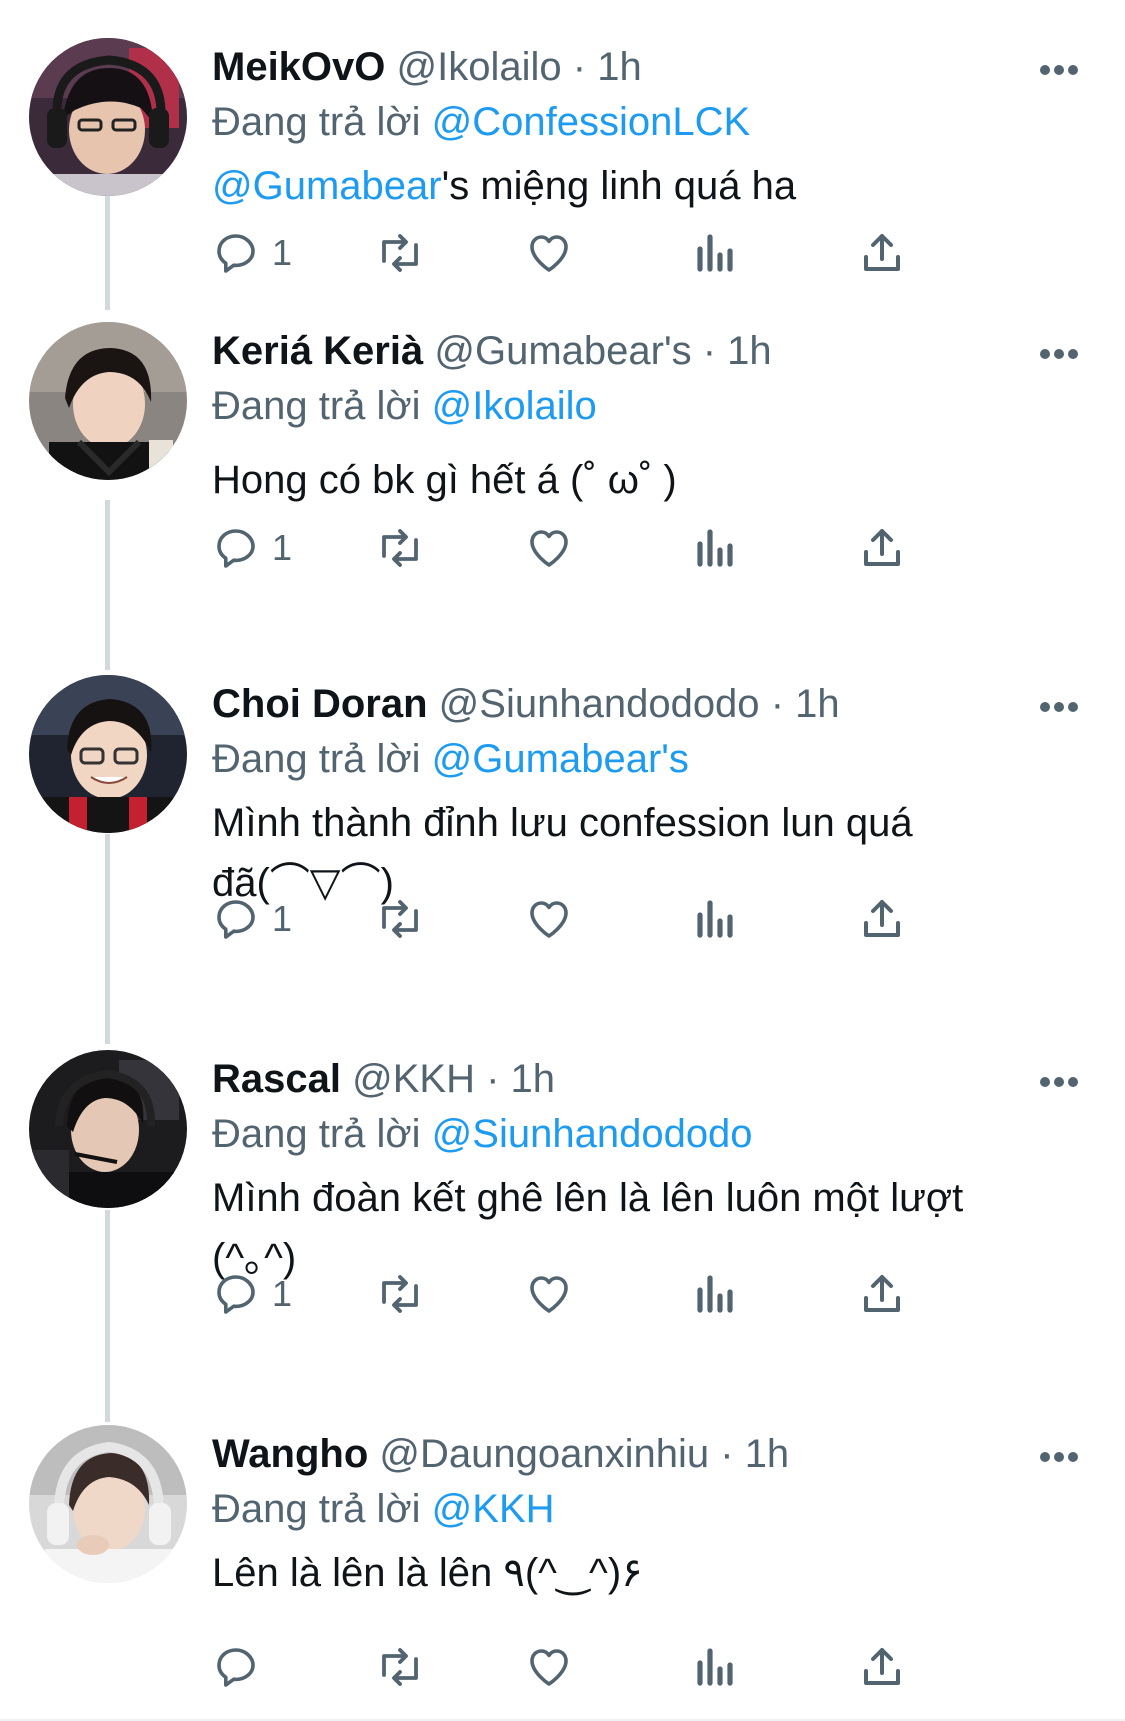 The width and height of the screenshot is (1125, 1721). I want to click on display-name: Keriá Kerià, so click(317, 351).